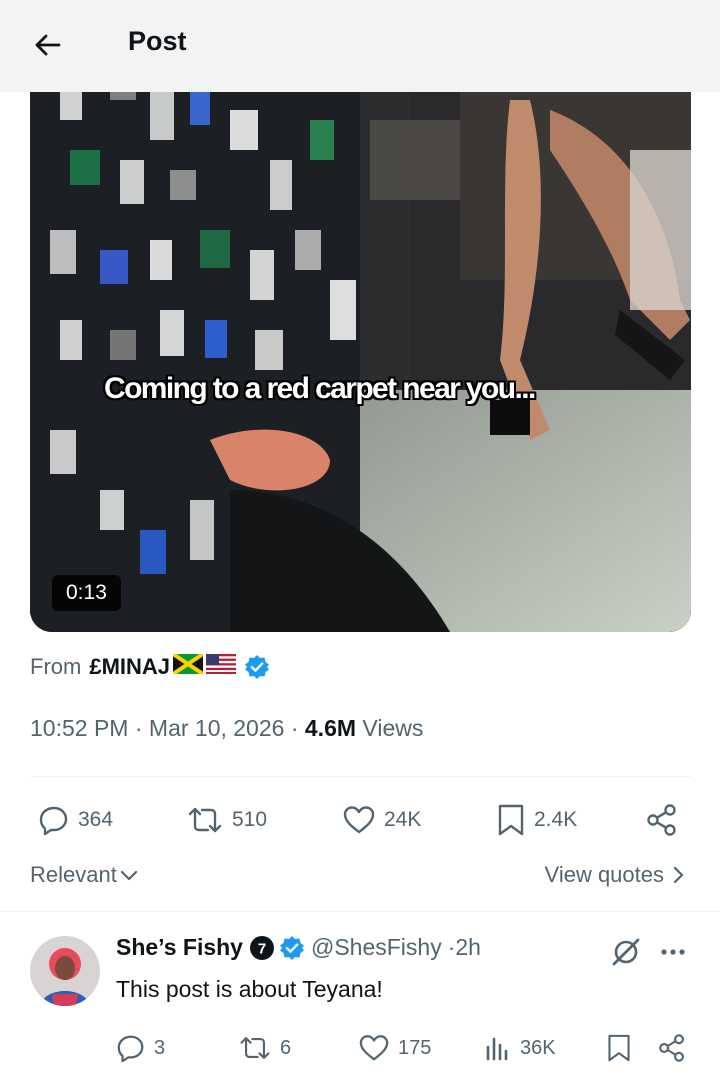  I want to click on sort-replies-dropdown: Relevant, so click(84, 875).